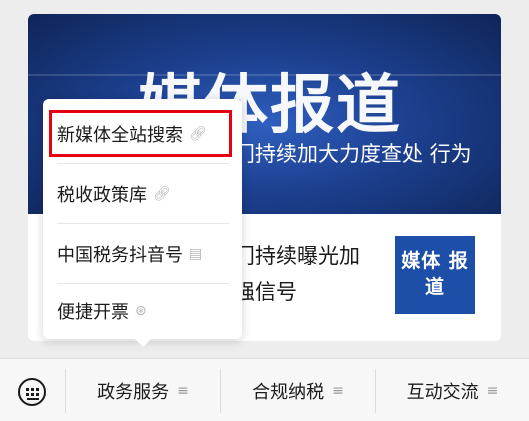 Image resolution: width=529 pixels, height=421 pixels. What do you see at coordinates (102, 195) in the screenshot?
I see `menu-item-label: 税收政策库` at bounding box center [102, 195].